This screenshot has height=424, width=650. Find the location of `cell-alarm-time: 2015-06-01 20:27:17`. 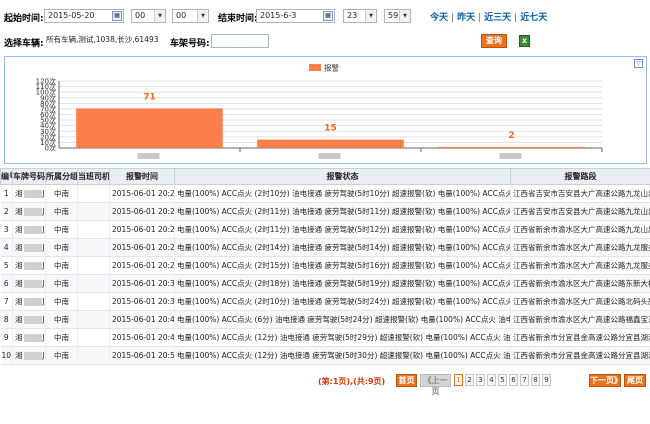

cell-alarm-time: 2015-06-01 20:27:17 is located at coordinates (142, 247).